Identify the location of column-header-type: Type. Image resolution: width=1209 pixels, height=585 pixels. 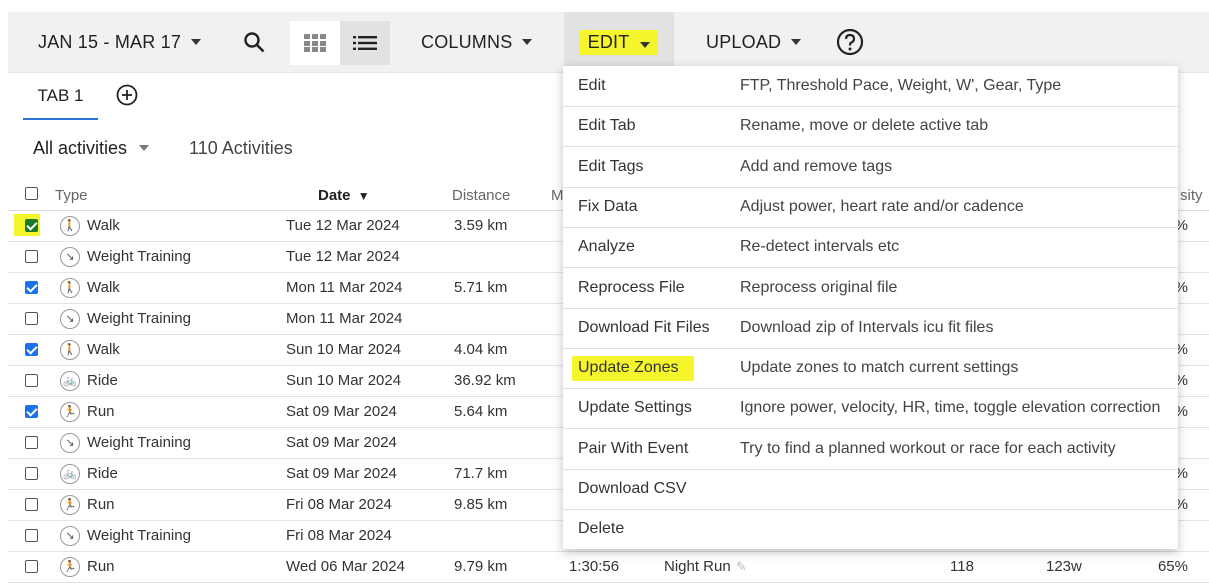
(71, 195).